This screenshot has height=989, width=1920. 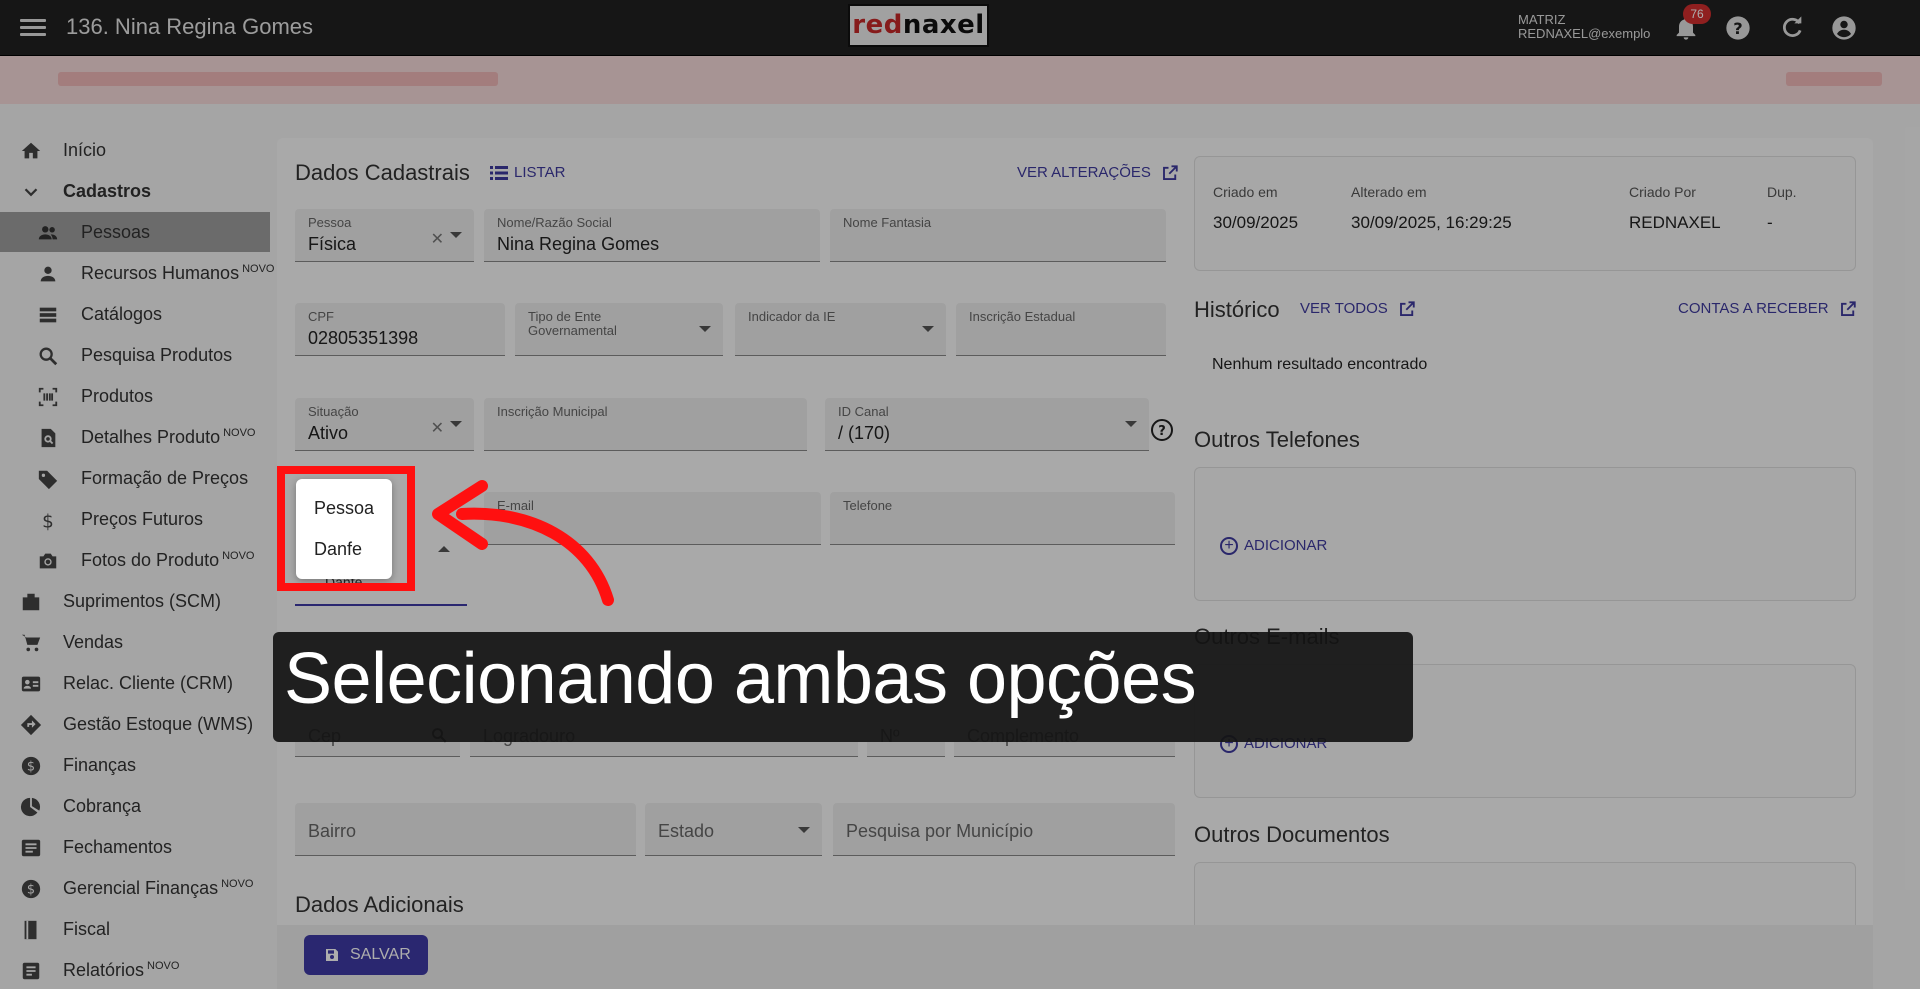 I want to click on annotation-arrow, so click(x=523, y=543).